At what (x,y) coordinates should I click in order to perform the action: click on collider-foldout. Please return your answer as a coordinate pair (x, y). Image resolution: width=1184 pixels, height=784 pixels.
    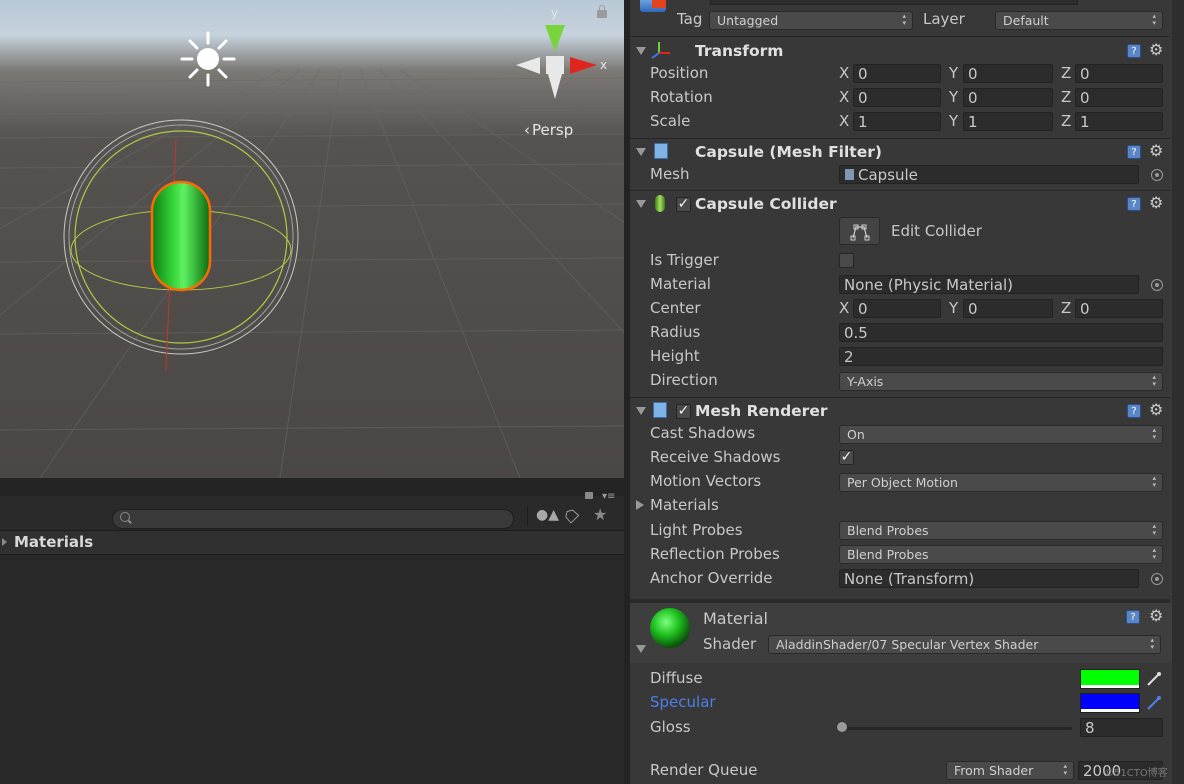
    Looking at the image, I should click on (641, 204).